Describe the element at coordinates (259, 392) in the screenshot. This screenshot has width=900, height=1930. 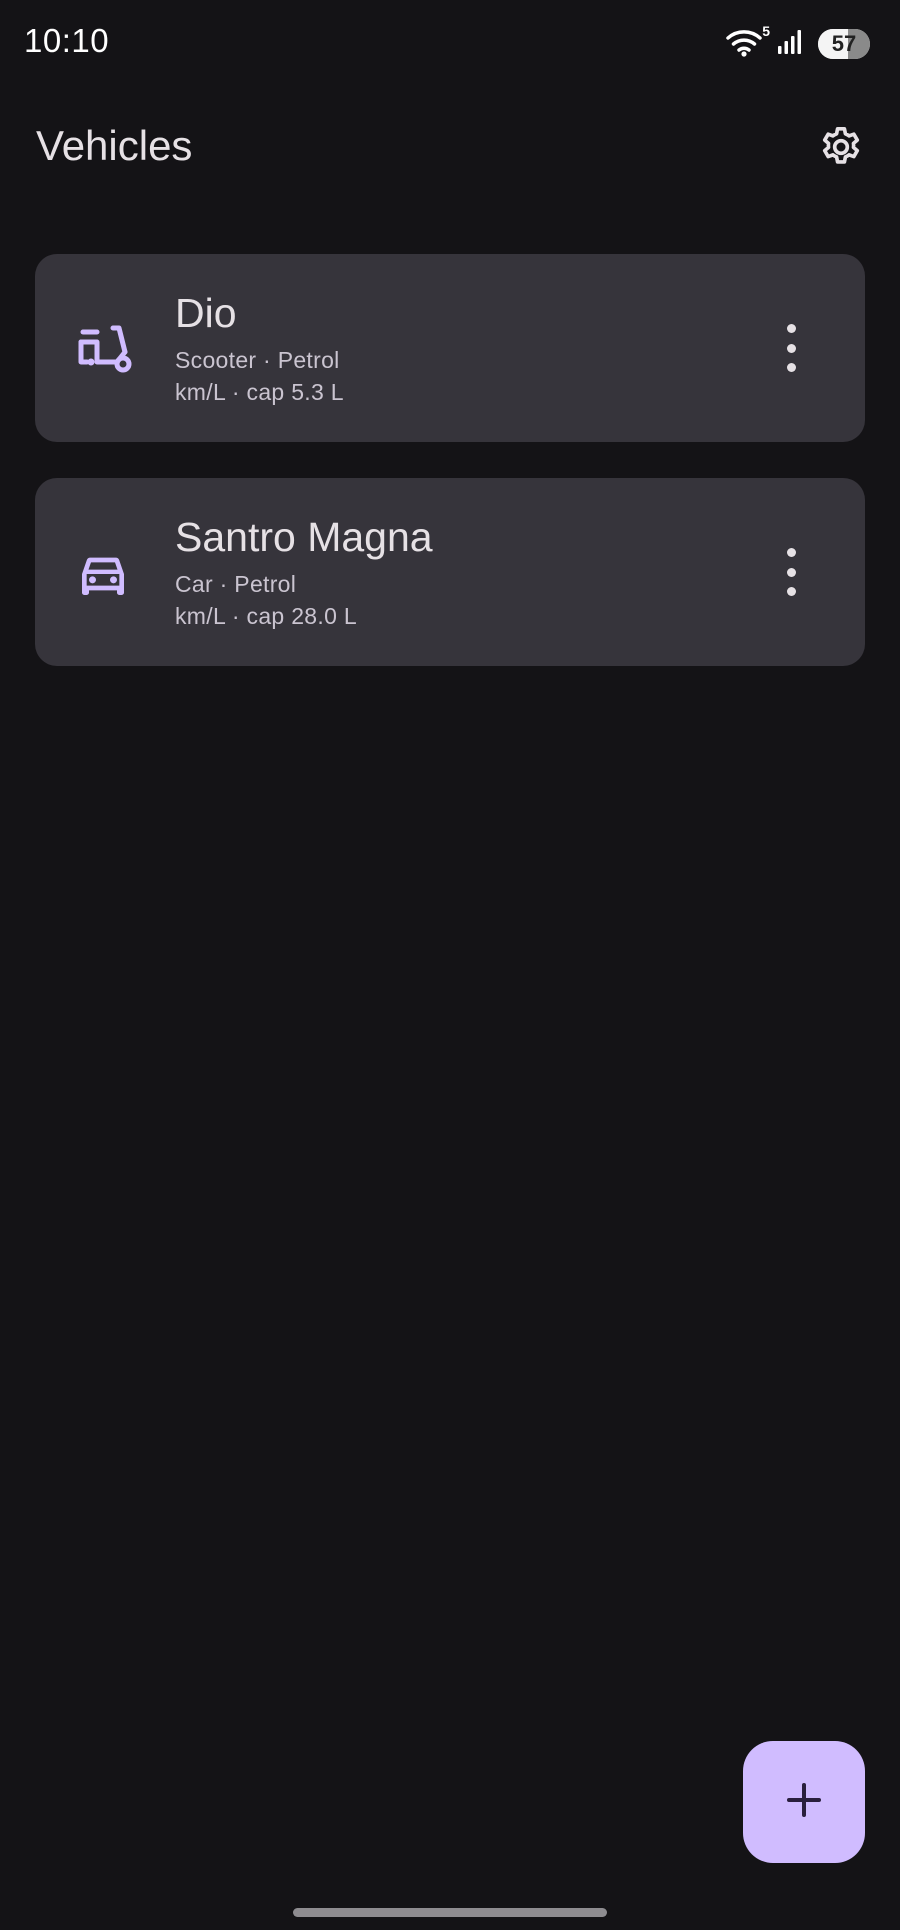
I see `vehicle-spec: km/L · cap 5.3 L` at that location.